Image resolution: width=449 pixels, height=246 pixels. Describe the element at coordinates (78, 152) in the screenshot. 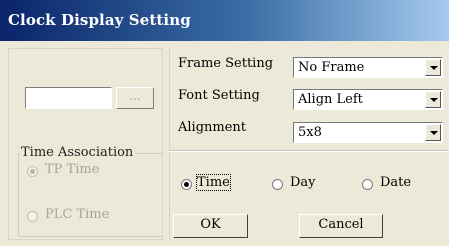

I see `time-association-label: Time Association` at that location.